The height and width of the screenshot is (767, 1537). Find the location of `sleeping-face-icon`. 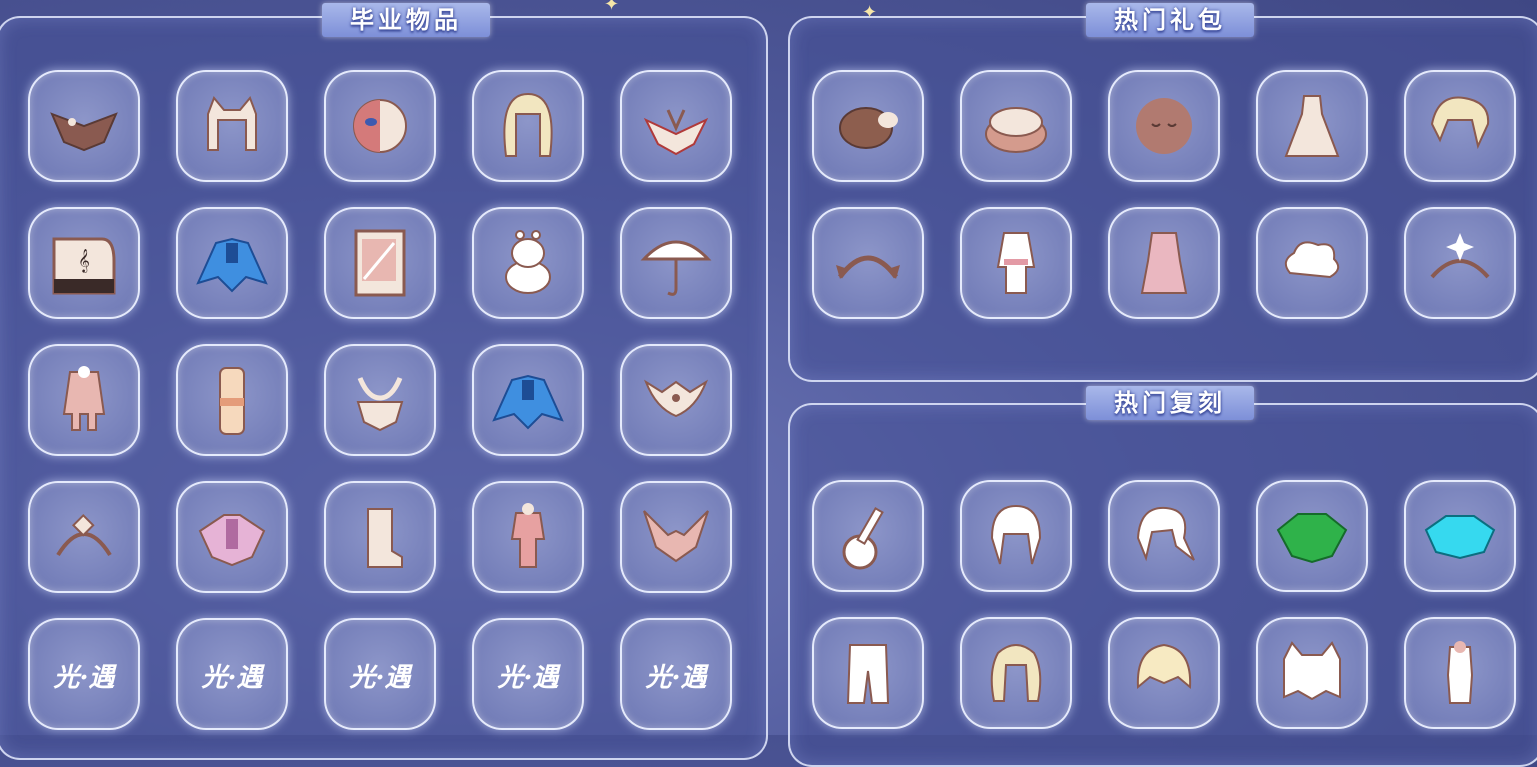

sleeping-face-icon is located at coordinates (1164, 126).